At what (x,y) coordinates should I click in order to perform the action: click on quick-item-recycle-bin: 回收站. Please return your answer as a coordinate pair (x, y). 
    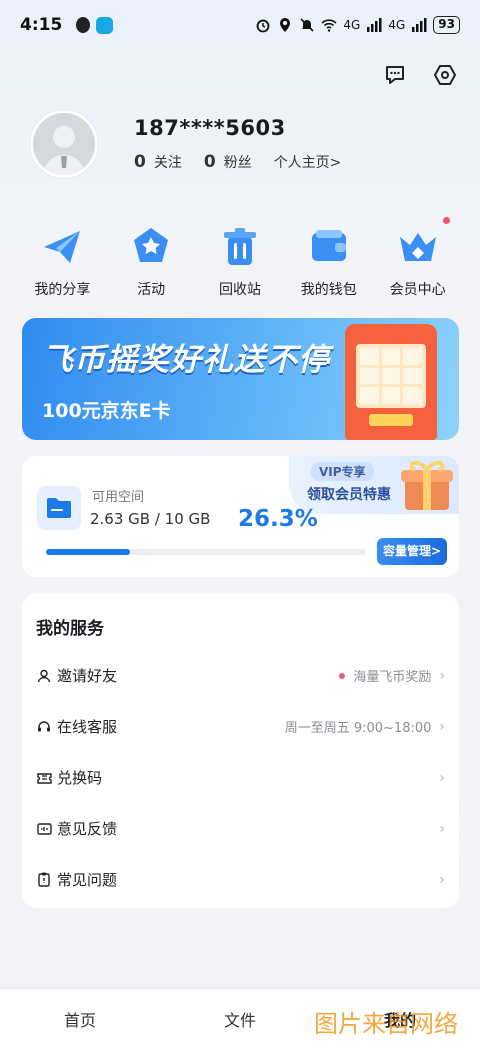
    Looking at the image, I should click on (240, 262).